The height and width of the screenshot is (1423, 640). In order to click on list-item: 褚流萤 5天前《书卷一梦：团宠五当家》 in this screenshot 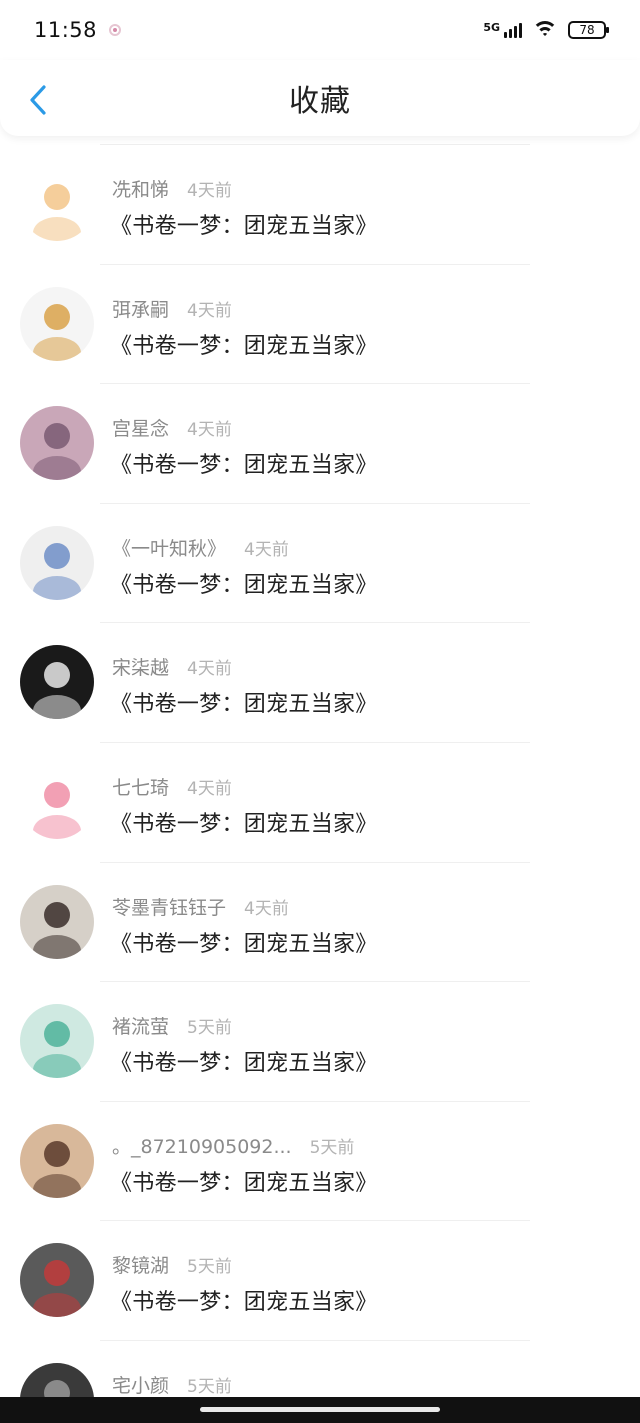, I will do `click(320, 1039)`.